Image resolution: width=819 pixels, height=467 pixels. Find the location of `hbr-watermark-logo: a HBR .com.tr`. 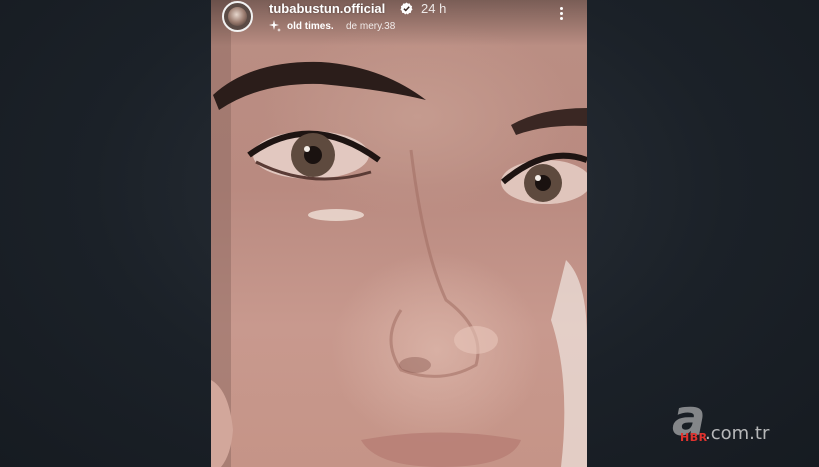

hbr-watermark-logo: a HBR .com.tr is located at coordinates (745, 425).